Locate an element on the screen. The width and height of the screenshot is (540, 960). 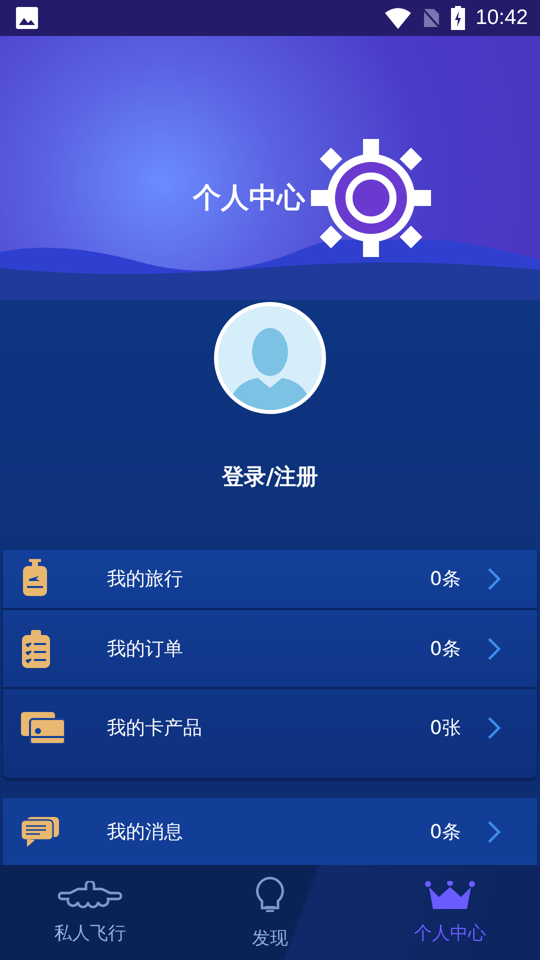
wifi-icon is located at coordinates (398, 18).